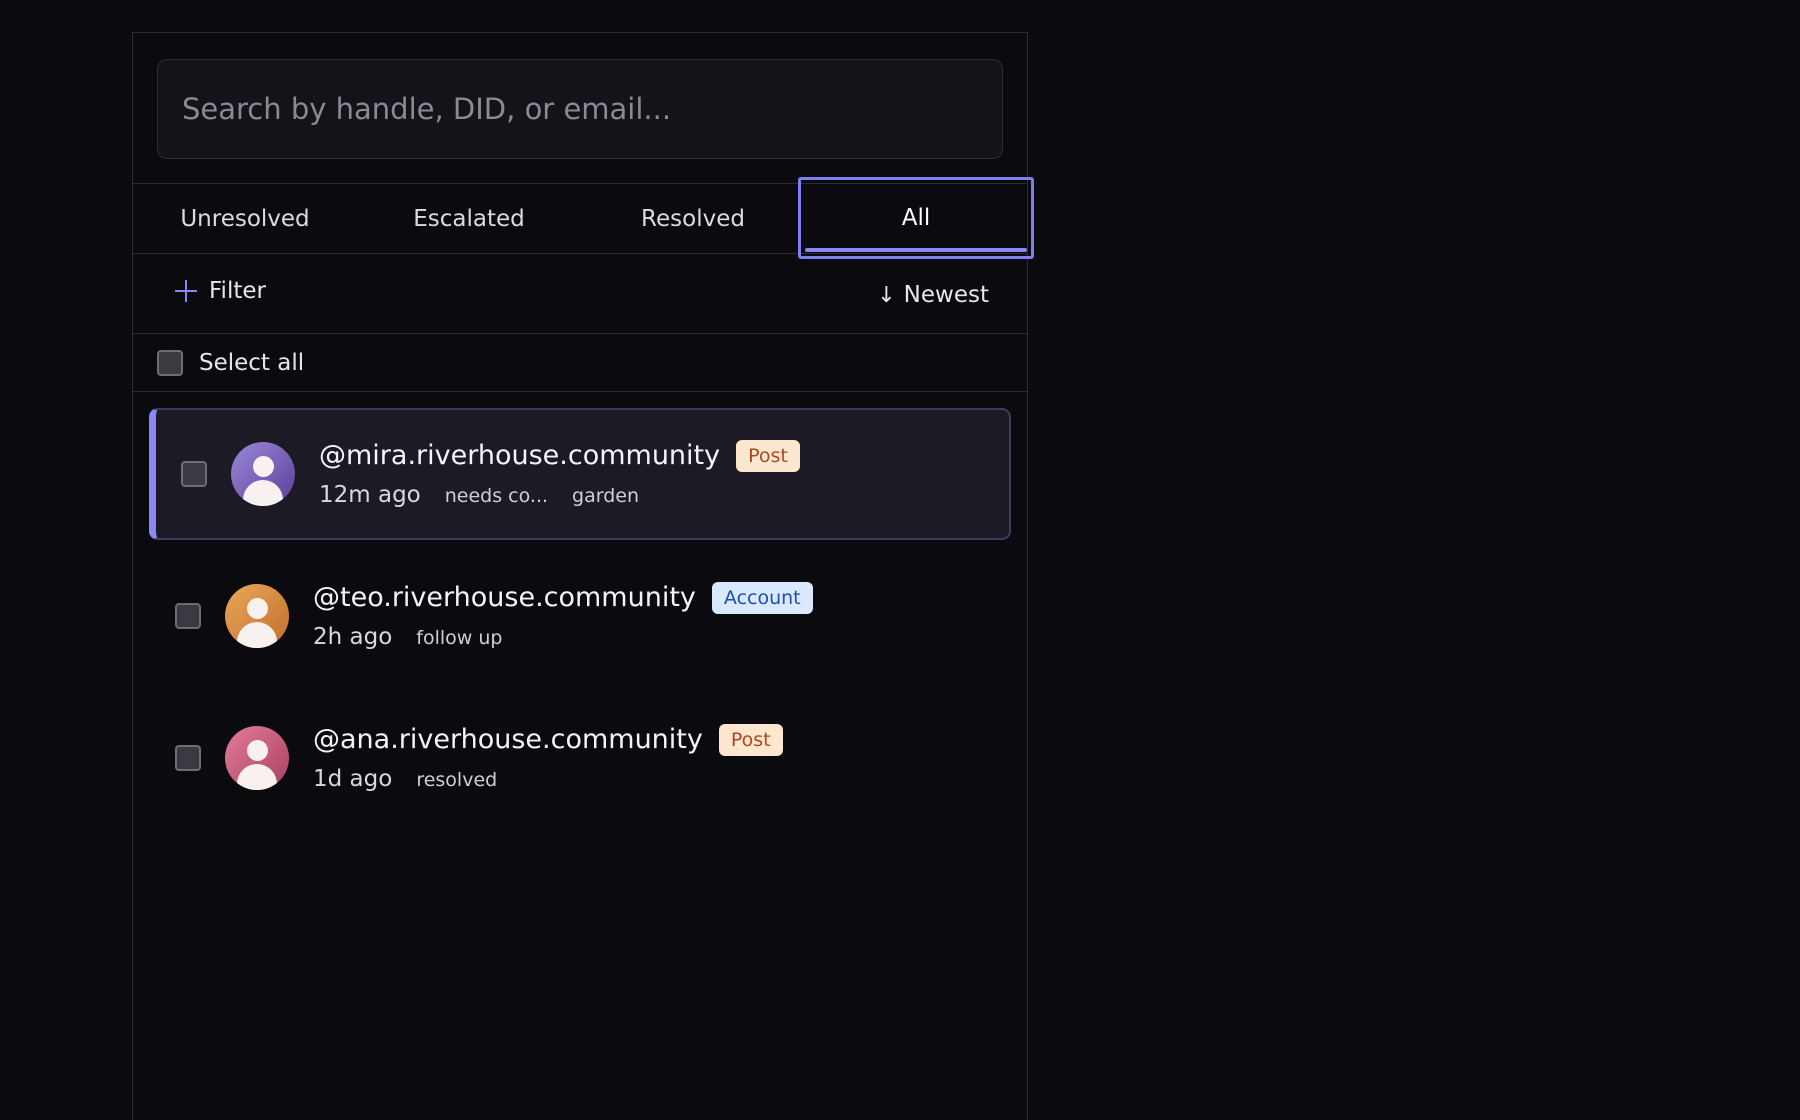 This screenshot has height=1120, width=1800. I want to click on report-time: 2h ago, so click(353, 637).